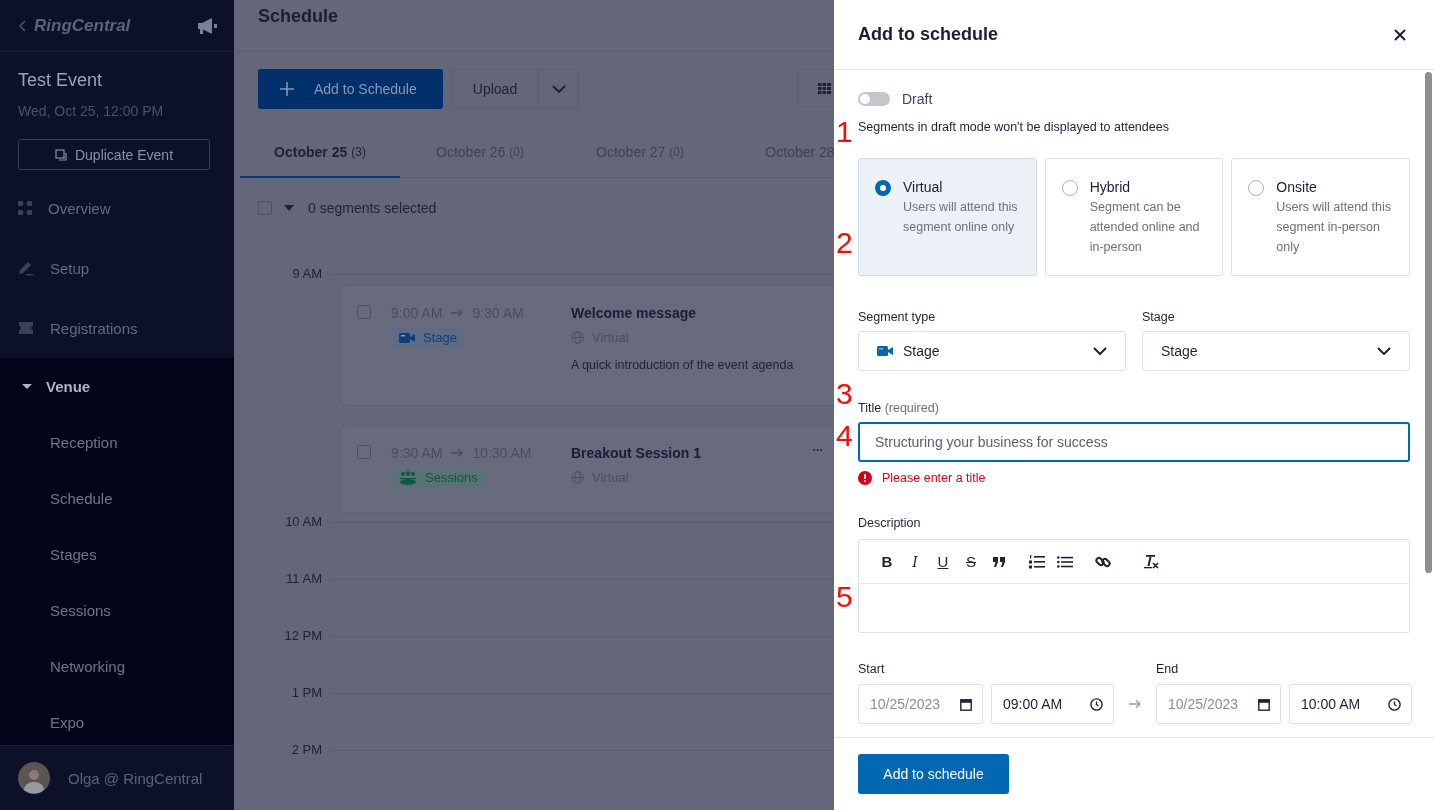  Describe the element at coordinates (117, 208) in the screenshot. I see `sidebar-item: Overview` at that location.